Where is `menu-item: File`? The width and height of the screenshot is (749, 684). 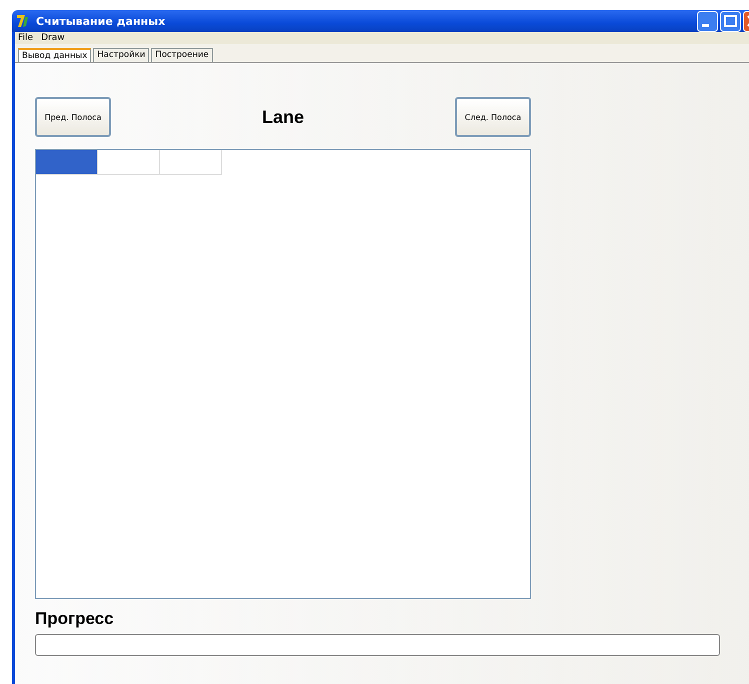 menu-item: File is located at coordinates (26, 38).